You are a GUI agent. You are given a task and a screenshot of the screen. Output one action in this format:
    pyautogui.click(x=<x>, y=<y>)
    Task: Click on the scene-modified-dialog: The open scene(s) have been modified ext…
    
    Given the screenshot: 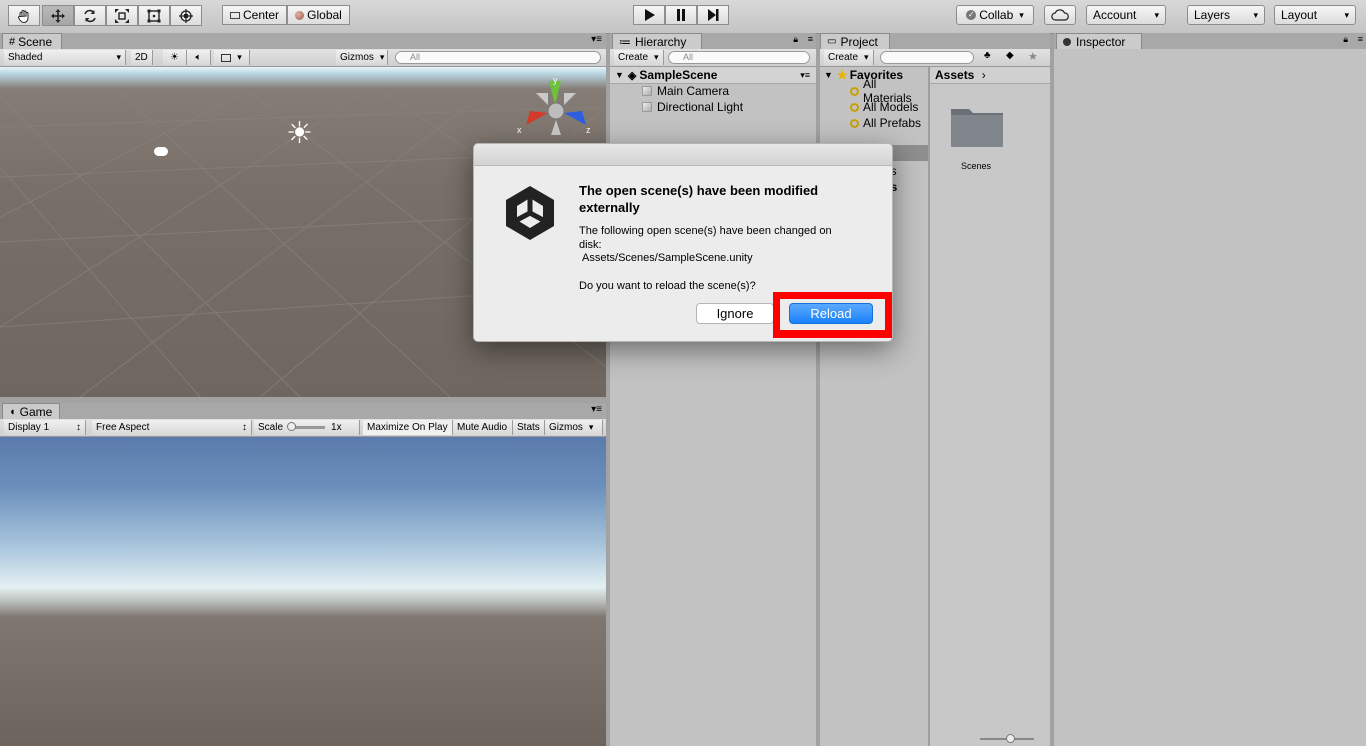 What is the action you would take?
    pyautogui.click(x=683, y=242)
    